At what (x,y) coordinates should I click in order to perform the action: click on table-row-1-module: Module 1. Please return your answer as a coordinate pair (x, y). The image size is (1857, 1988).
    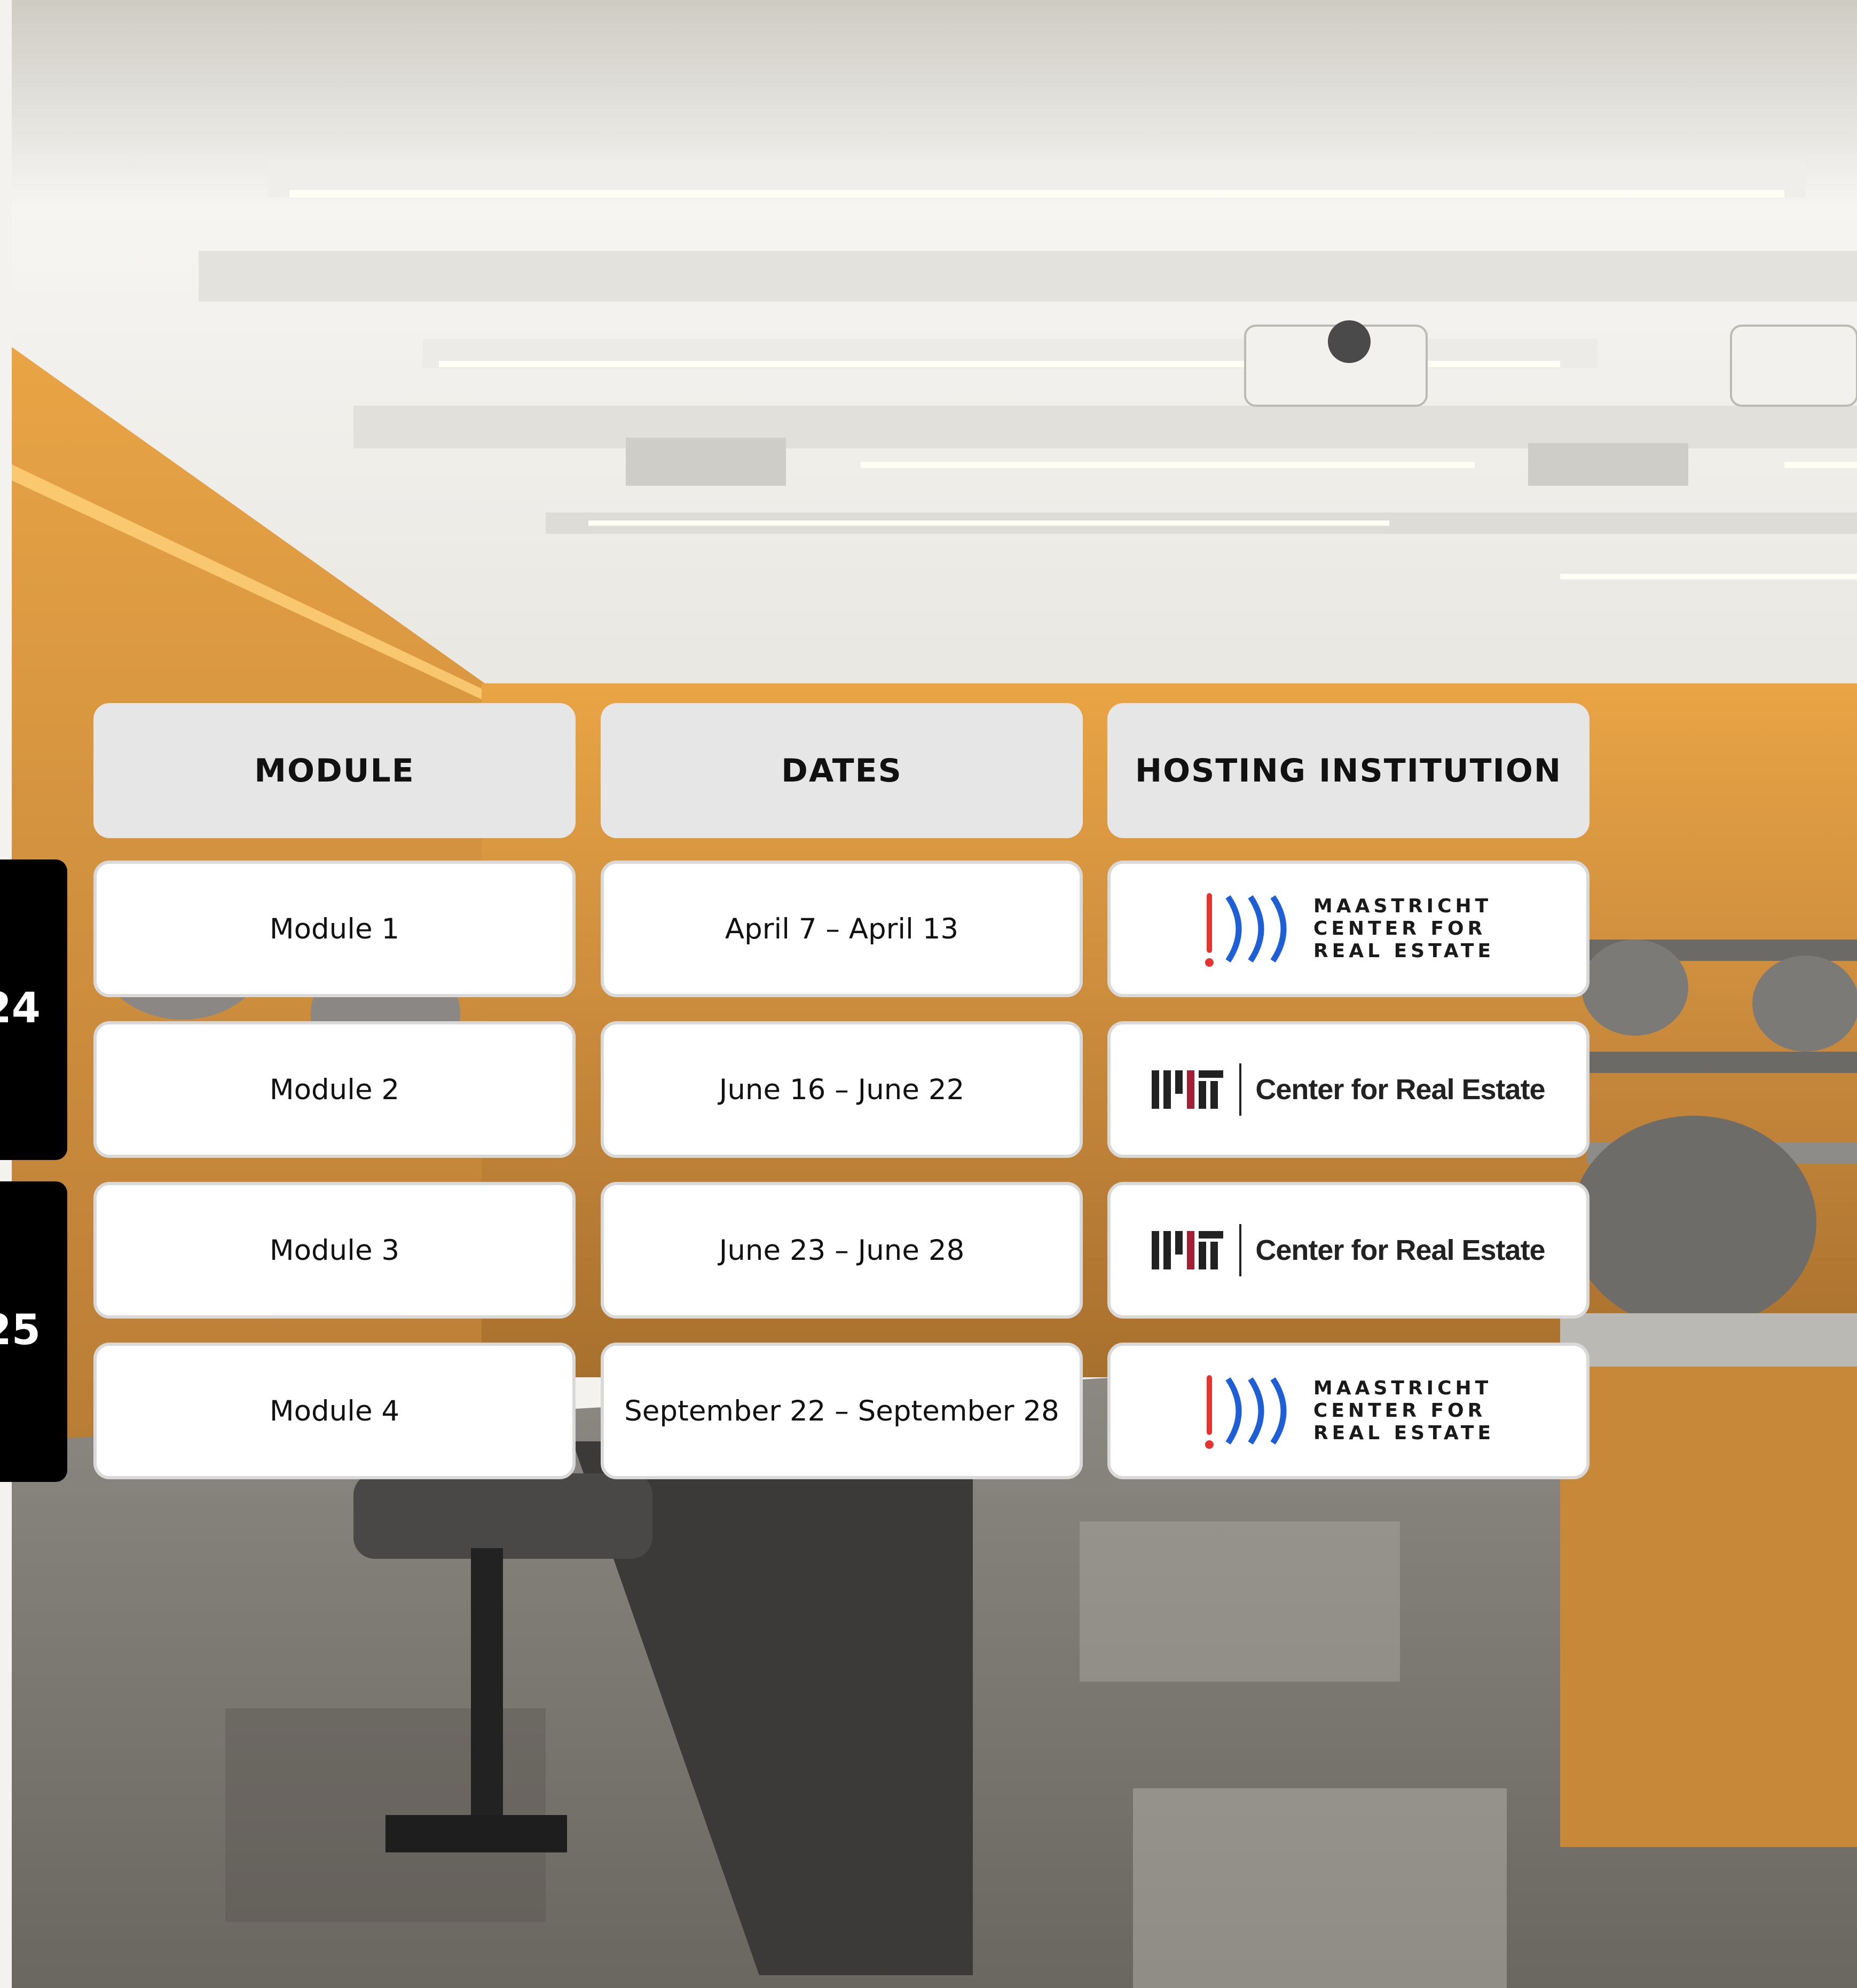
    Looking at the image, I should click on (334, 929).